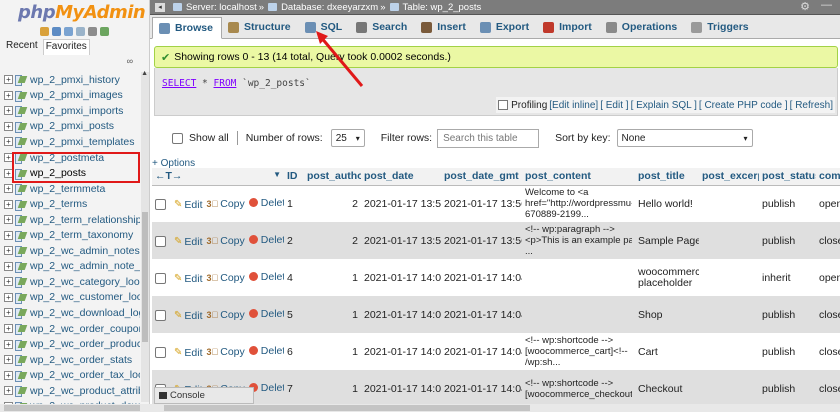  Describe the element at coordinates (72, 408) in the screenshot. I see `sidebar-hscroll-thumb` at that location.